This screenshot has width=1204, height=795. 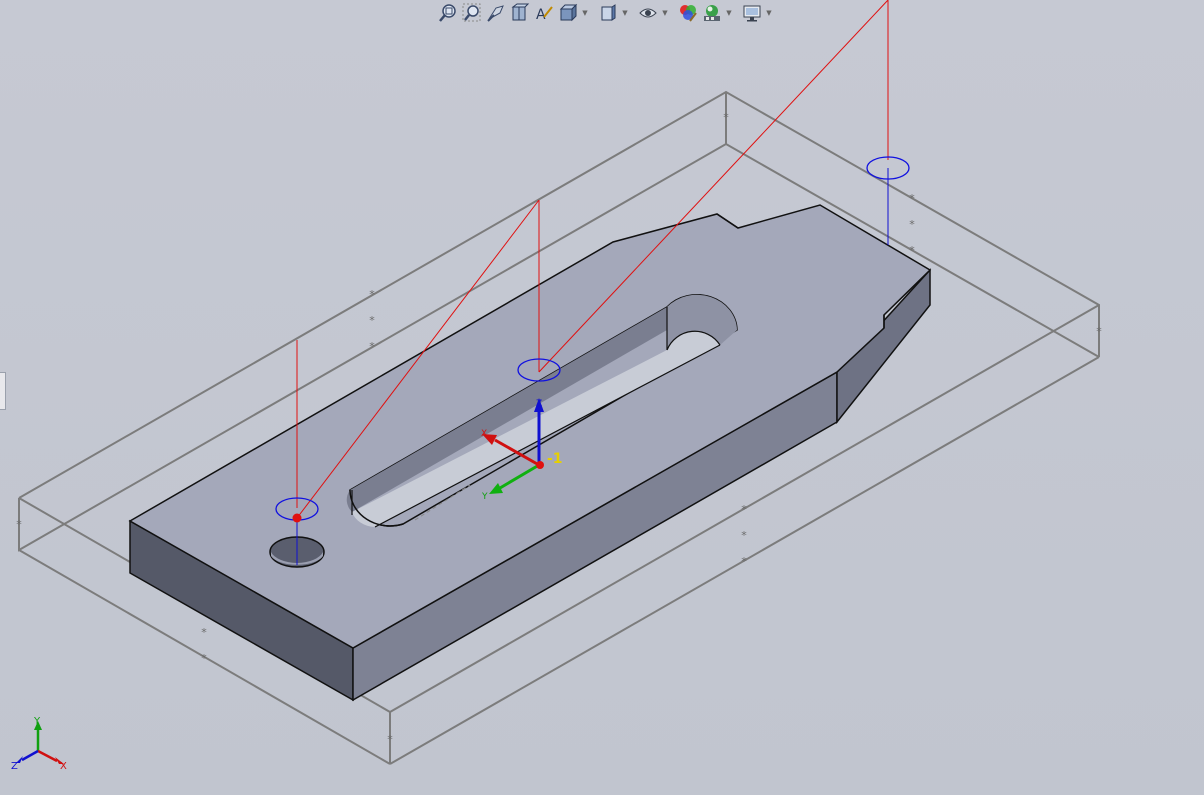 I want to click on zoom-to-area-button, so click(x=472, y=13).